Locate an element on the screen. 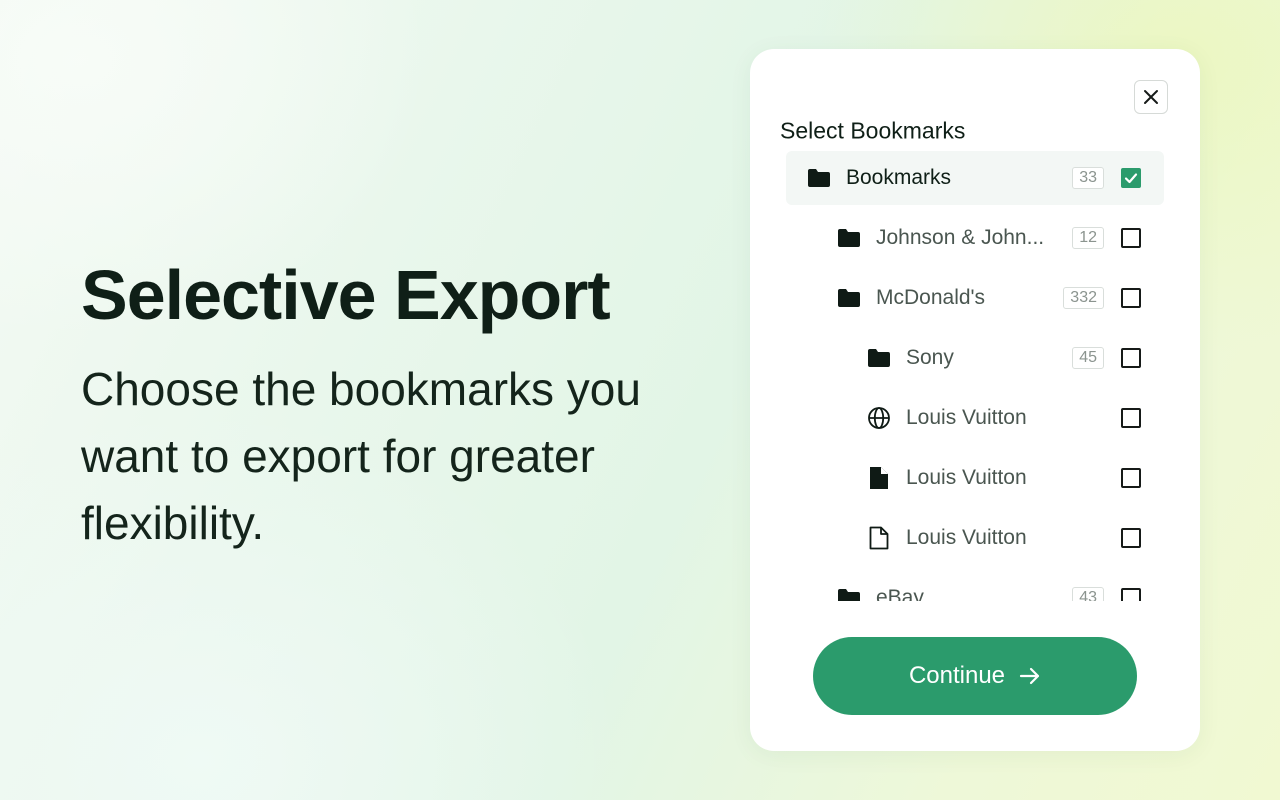 The image size is (1280, 800). document-filled-icon is located at coordinates (879, 478).